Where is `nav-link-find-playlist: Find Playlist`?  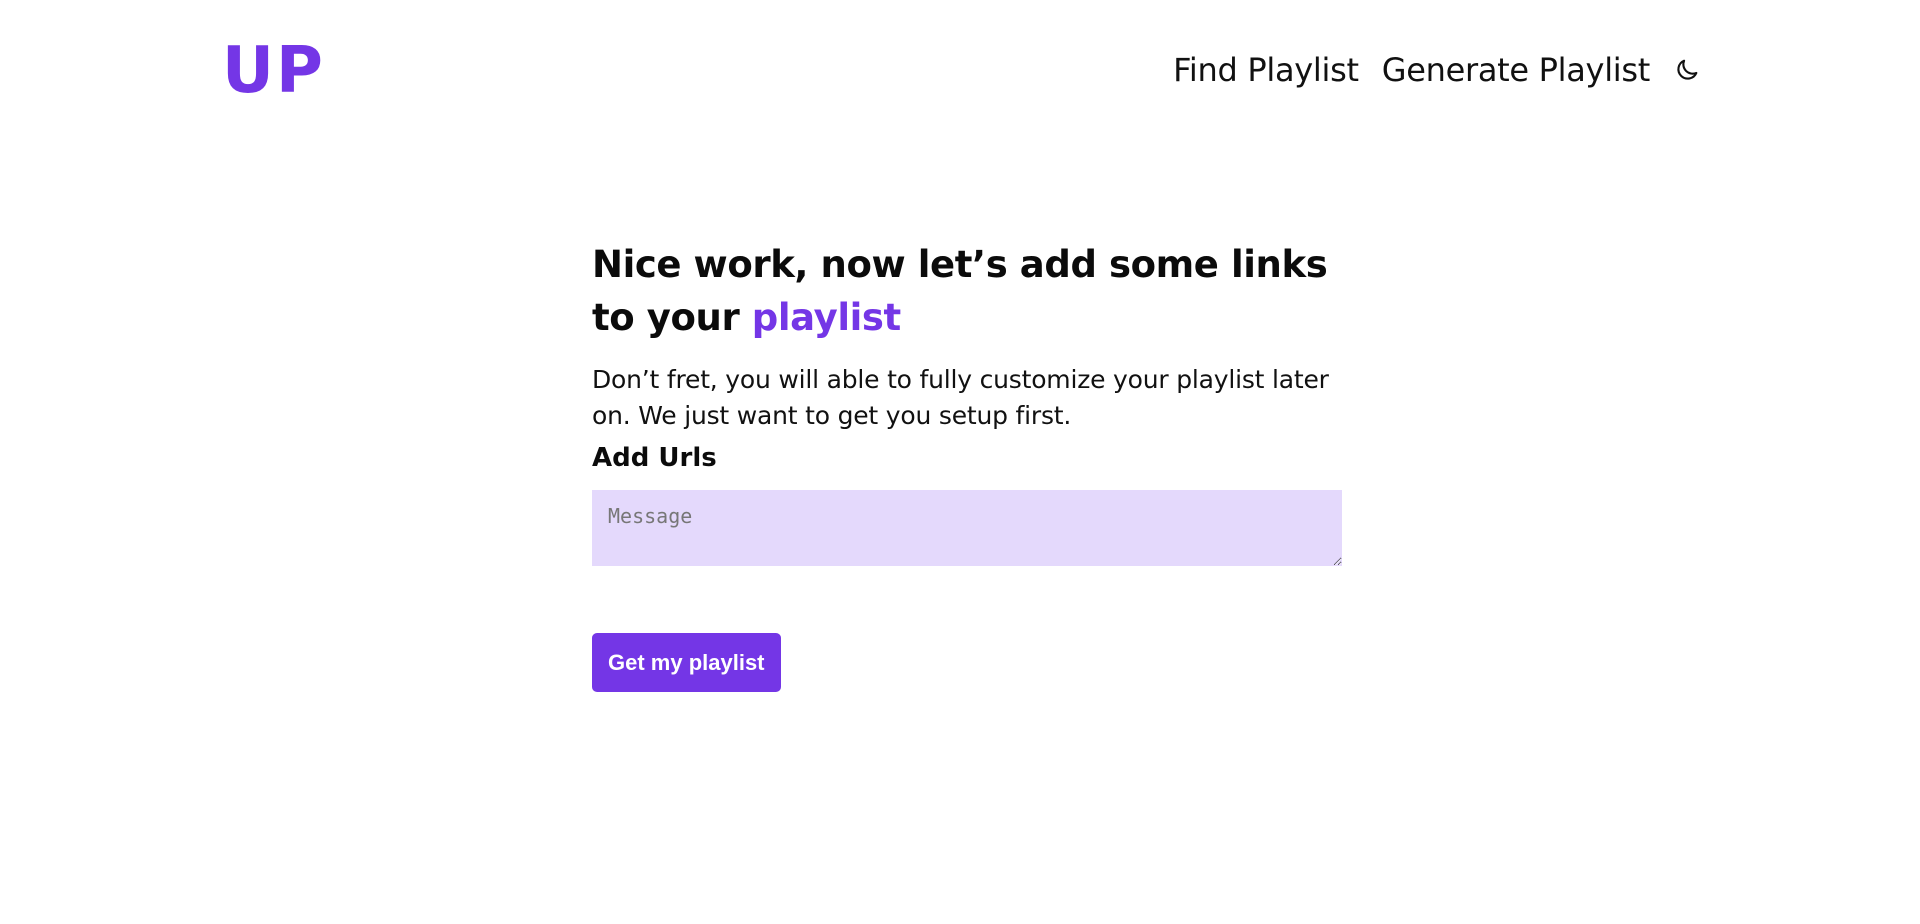 nav-link-find-playlist: Find Playlist is located at coordinates (1266, 70).